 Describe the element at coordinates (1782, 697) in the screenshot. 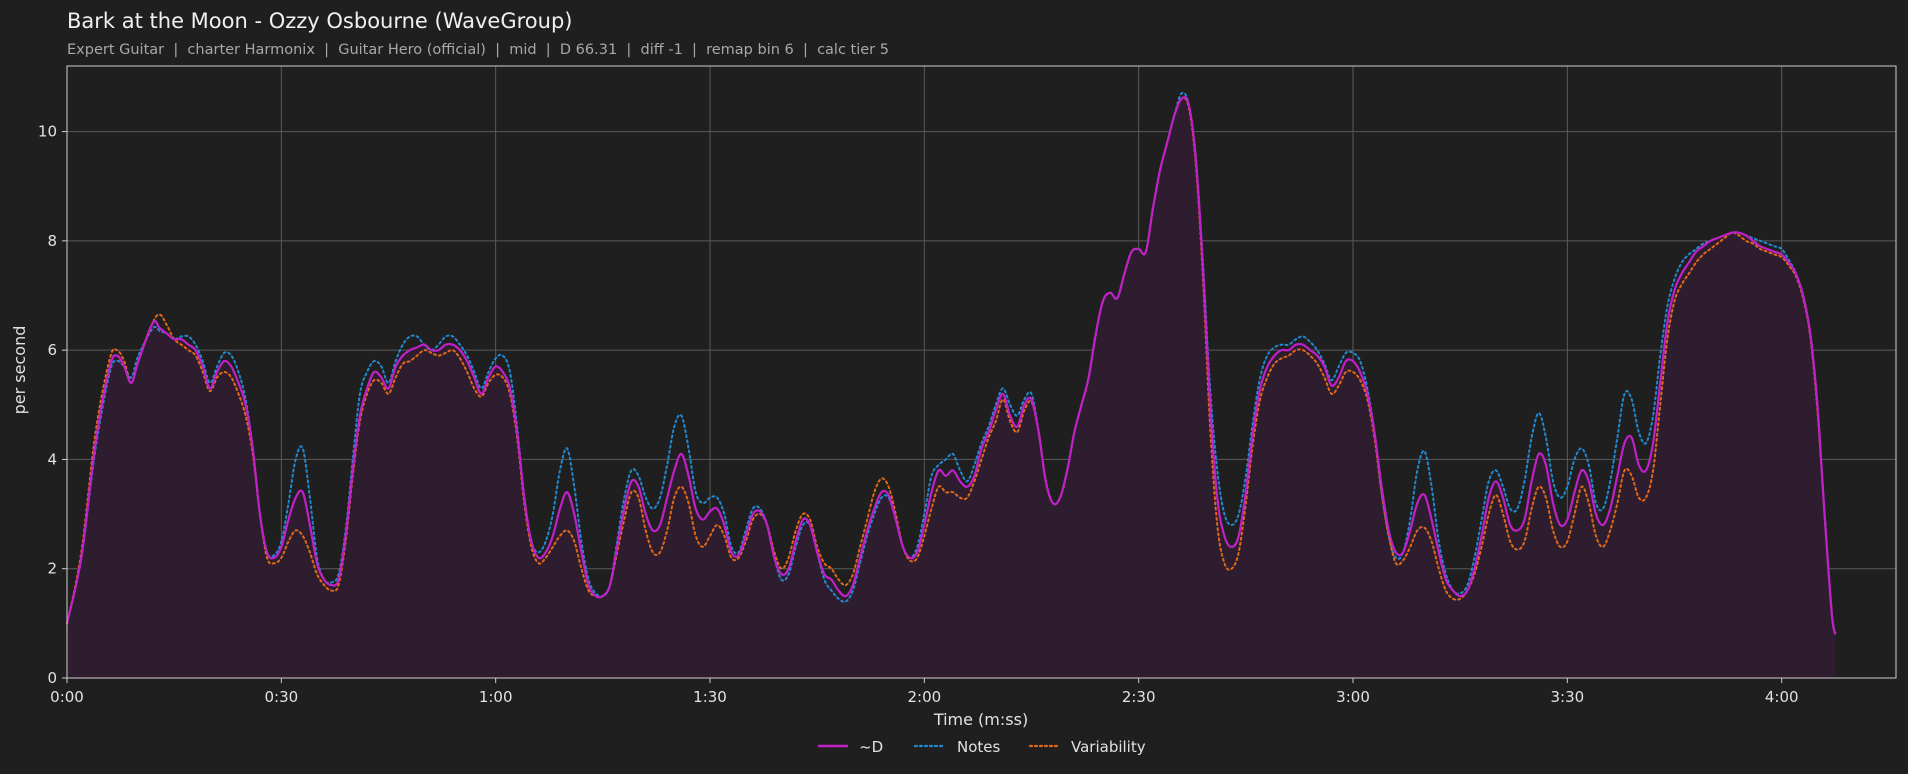

I see `x-tick-label: 4:00` at that location.